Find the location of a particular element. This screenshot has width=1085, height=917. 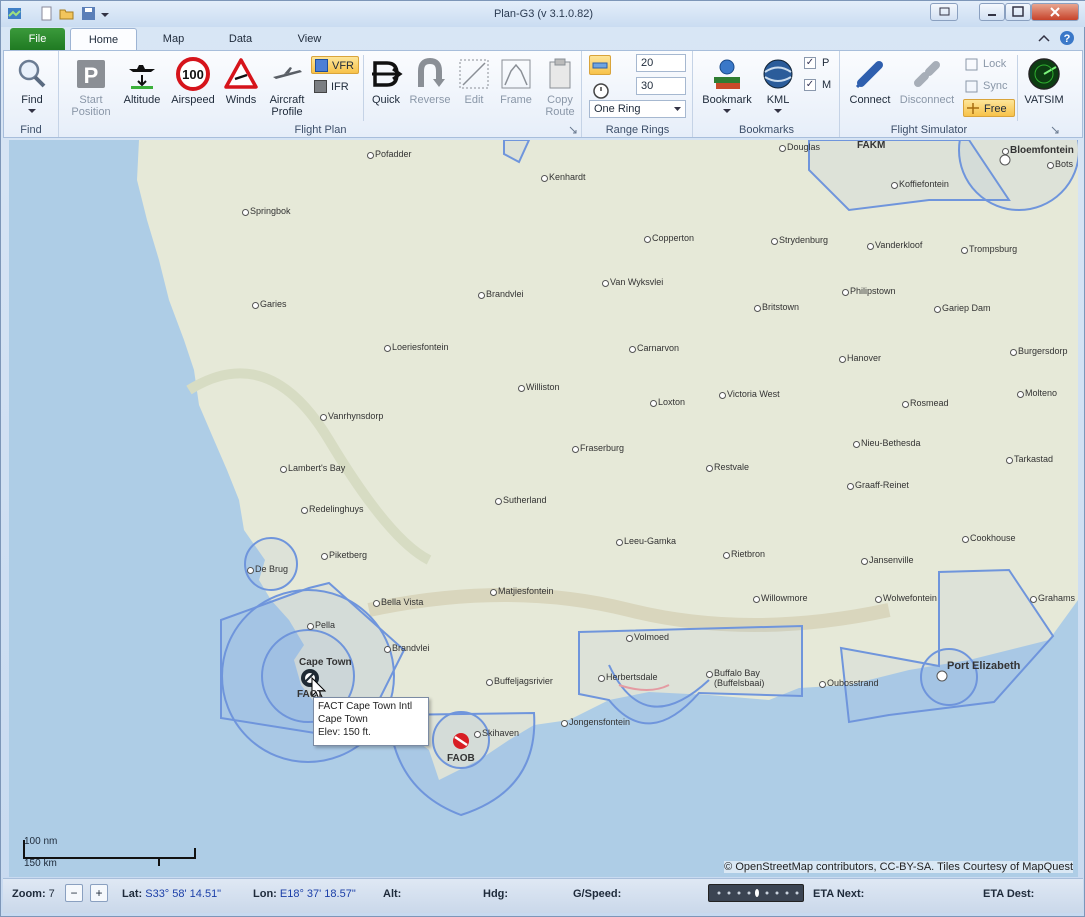

vfr-square-icon is located at coordinates (321, 65).